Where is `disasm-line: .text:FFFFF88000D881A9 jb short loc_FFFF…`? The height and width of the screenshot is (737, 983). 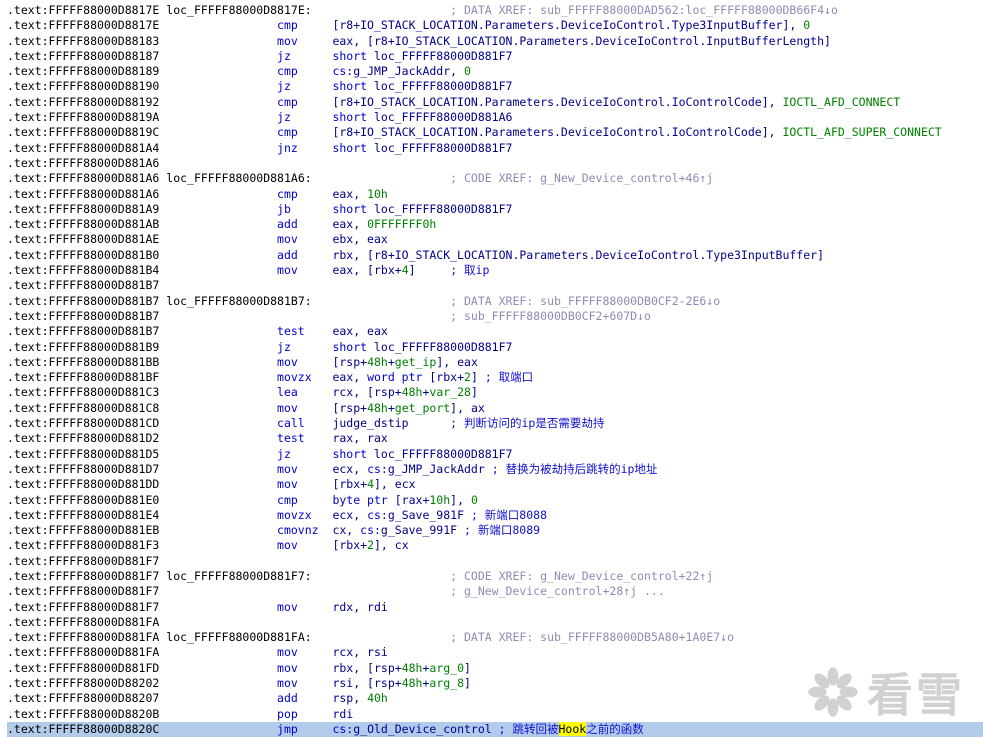
disasm-line: .text:FFFFF88000D881A9 jb short loc_FFFF… is located at coordinates (495, 209).